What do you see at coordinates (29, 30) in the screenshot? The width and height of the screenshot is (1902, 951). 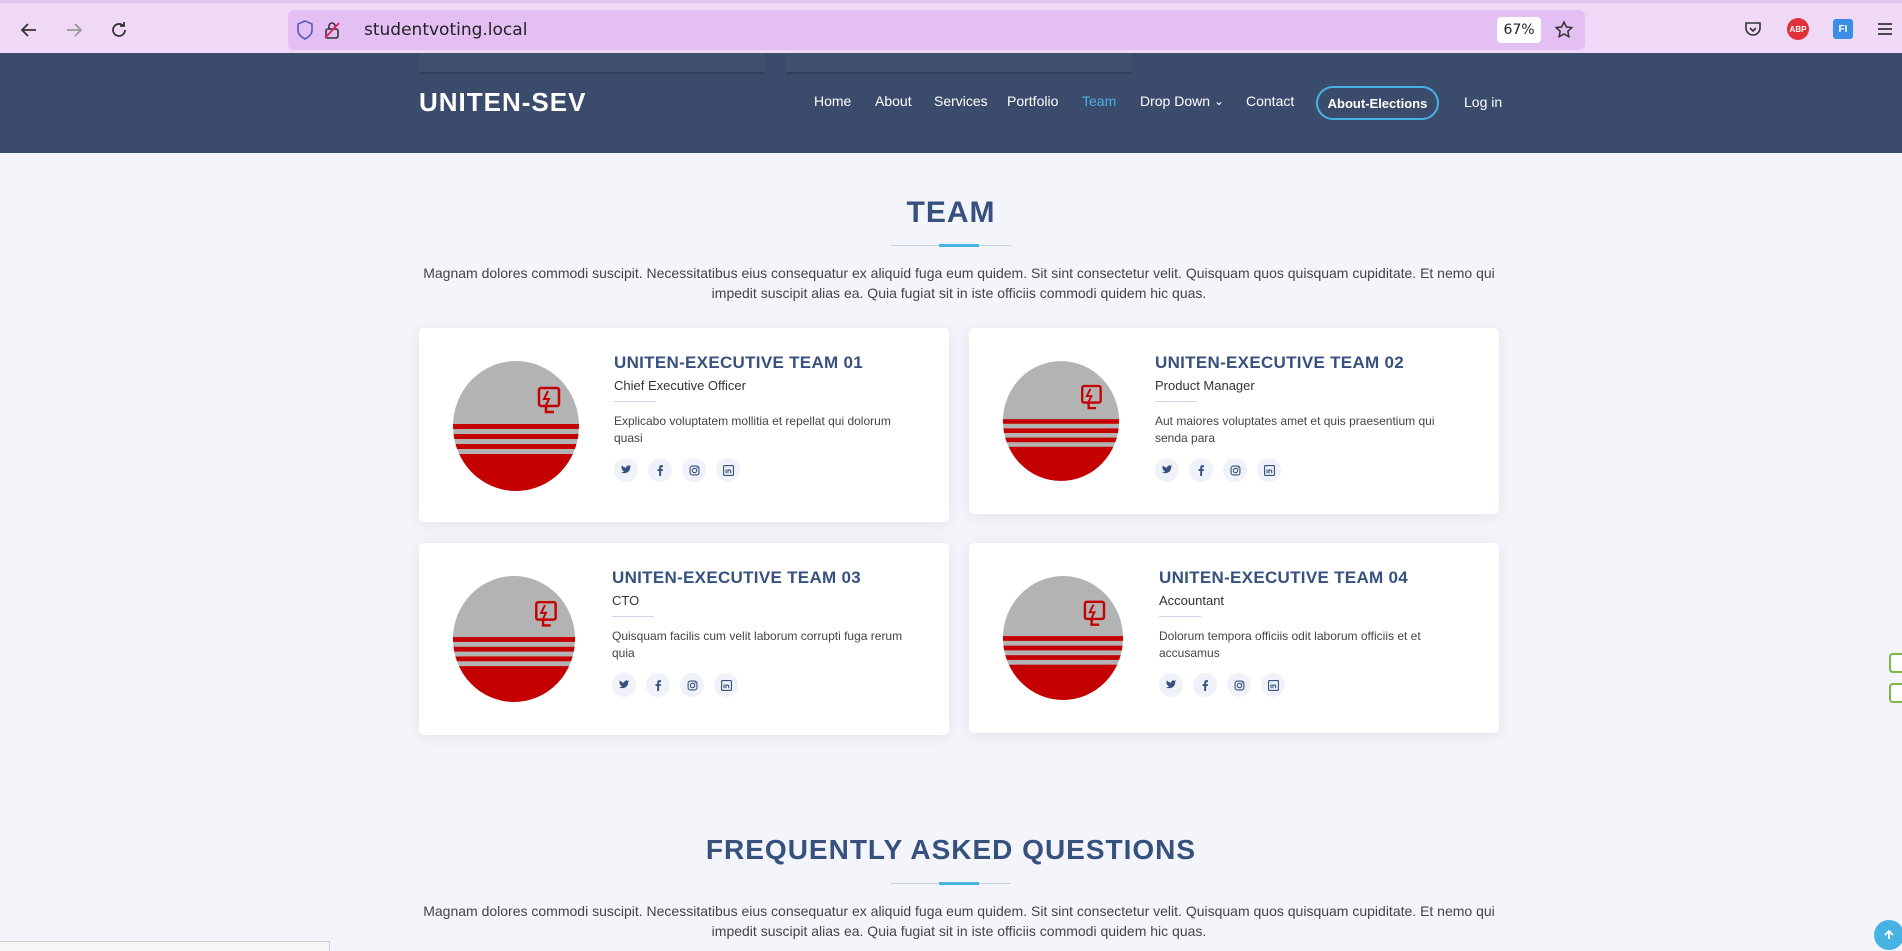 I see `back-arrow-icon` at bounding box center [29, 30].